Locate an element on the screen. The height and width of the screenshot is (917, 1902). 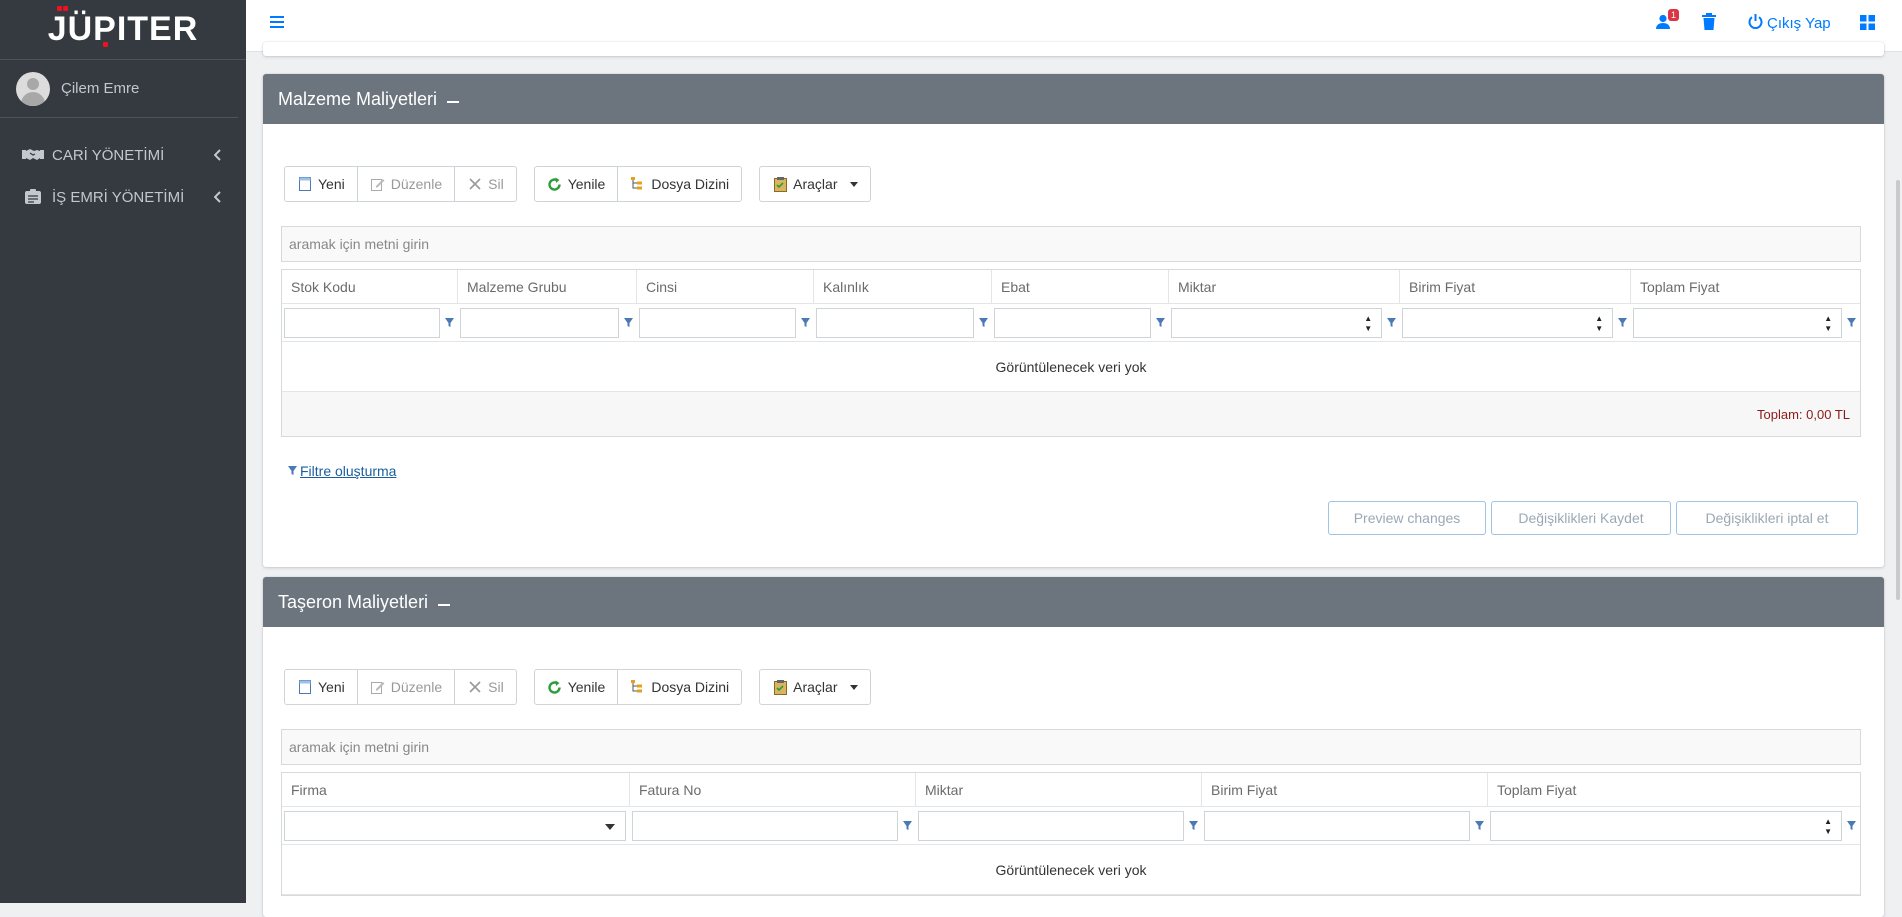
new-document-icon is located at coordinates (305, 687).